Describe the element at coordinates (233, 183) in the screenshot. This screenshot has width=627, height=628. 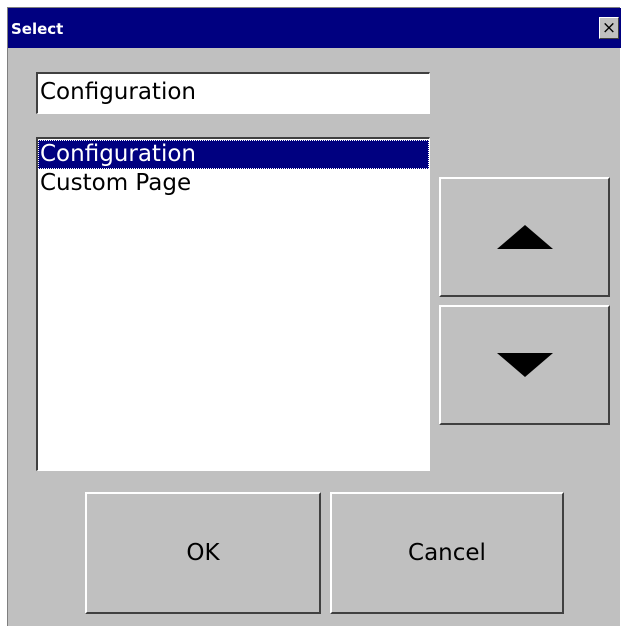
I see `list-item-custom-page: Custom Page` at that location.